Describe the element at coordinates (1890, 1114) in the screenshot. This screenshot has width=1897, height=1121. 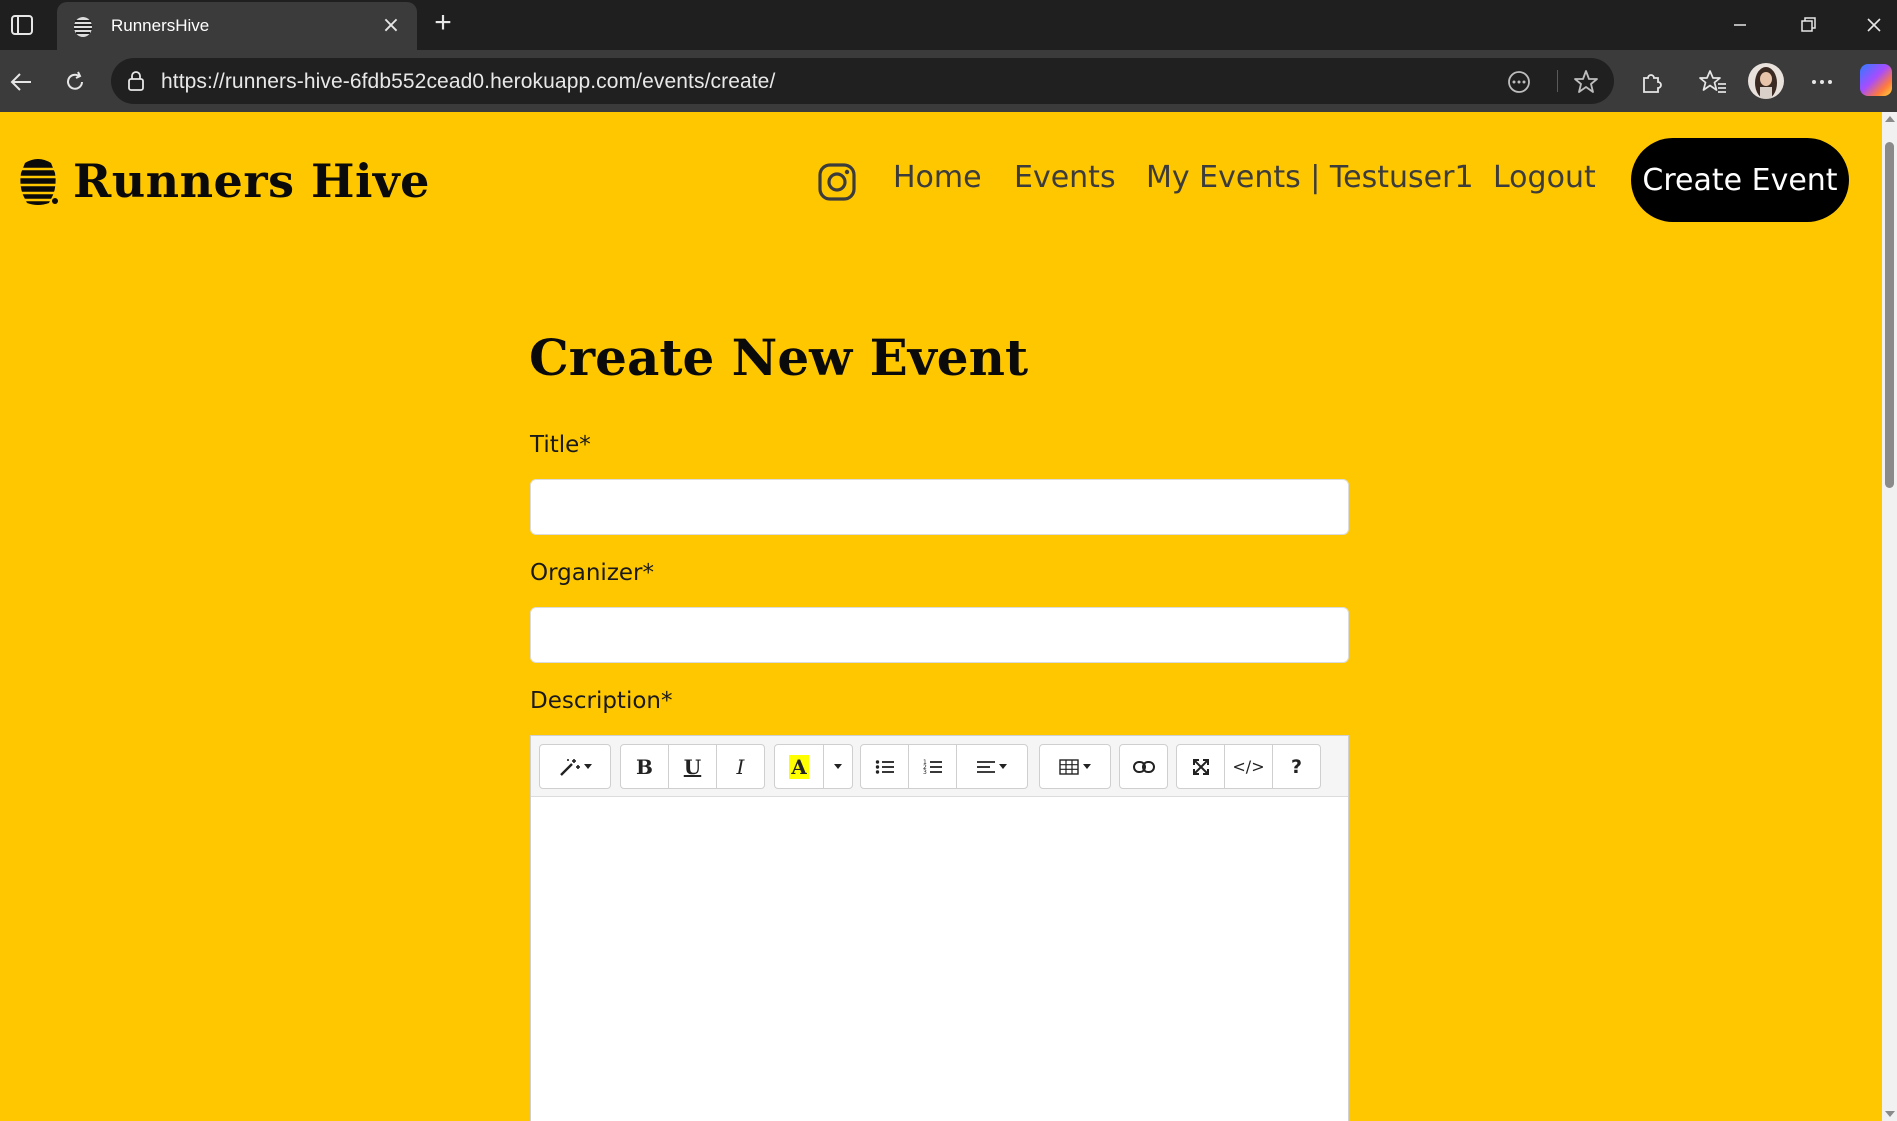
I see `scroll-down-arrow-icon` at that location.